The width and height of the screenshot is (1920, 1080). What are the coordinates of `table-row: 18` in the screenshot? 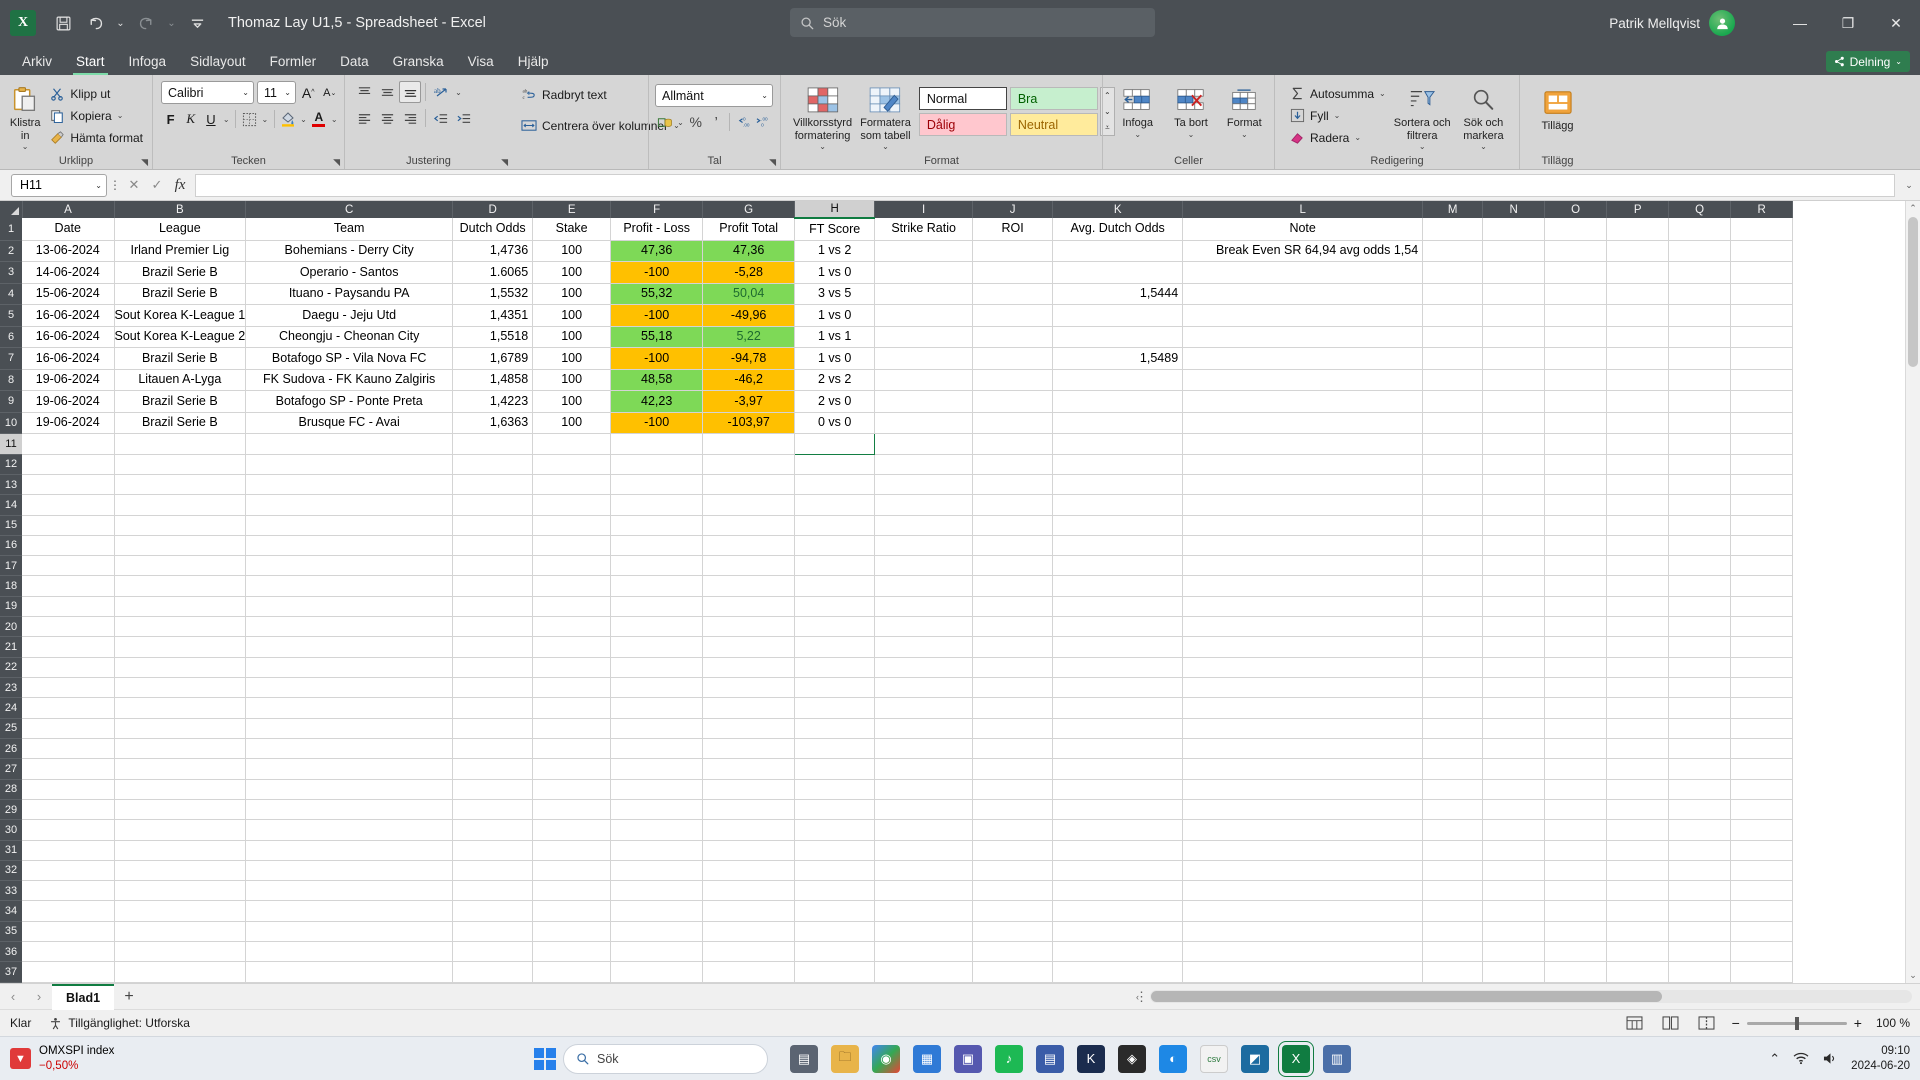 It's located at (897, 586).